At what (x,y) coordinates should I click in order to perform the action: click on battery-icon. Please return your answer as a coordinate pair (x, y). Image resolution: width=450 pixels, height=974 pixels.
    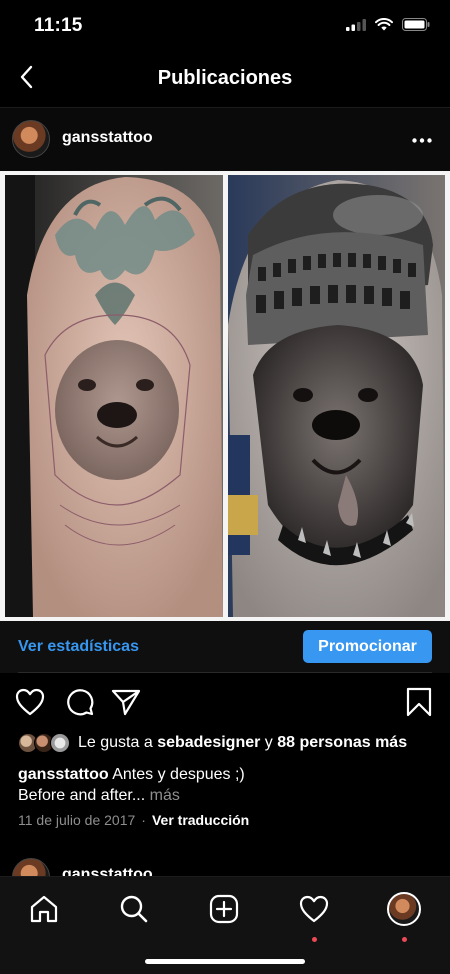
    Looking at the image, I should click on (416, 24).